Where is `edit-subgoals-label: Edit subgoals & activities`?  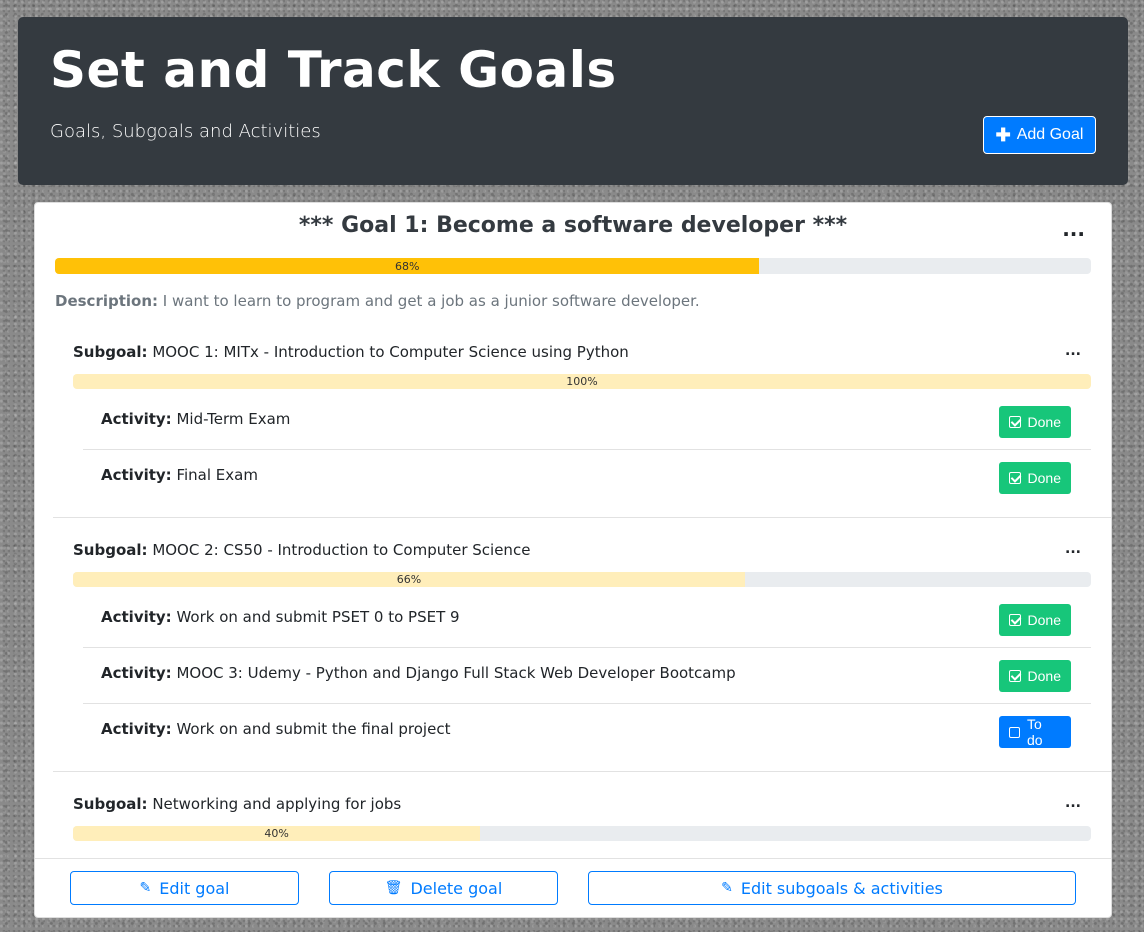 edit-subgoals-label: Edit subgoals & activities is located at coordinates (841, 888).